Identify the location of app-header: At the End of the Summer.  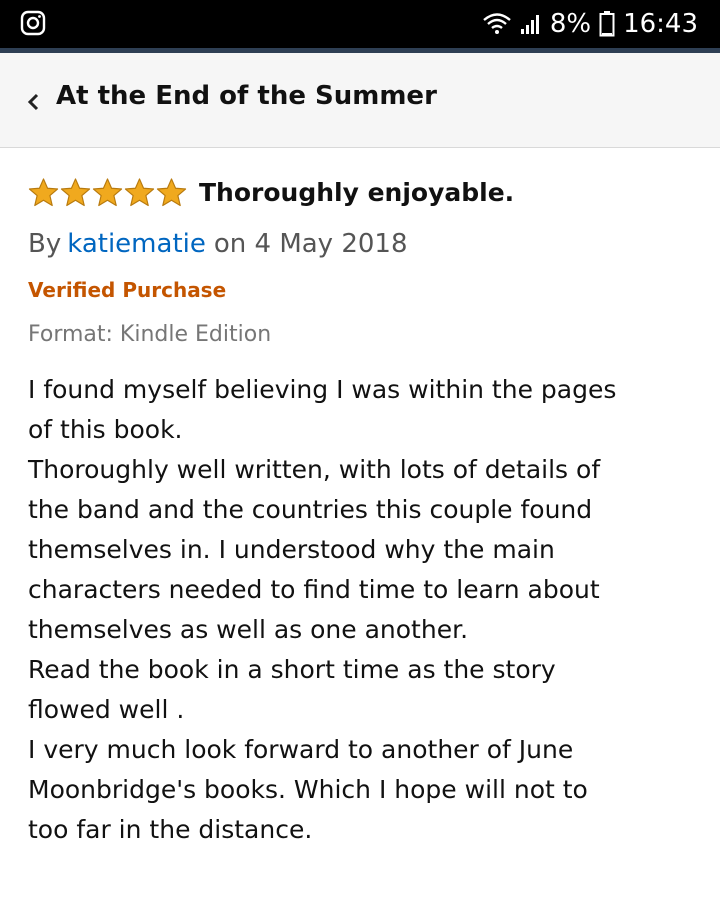
(360, 100).